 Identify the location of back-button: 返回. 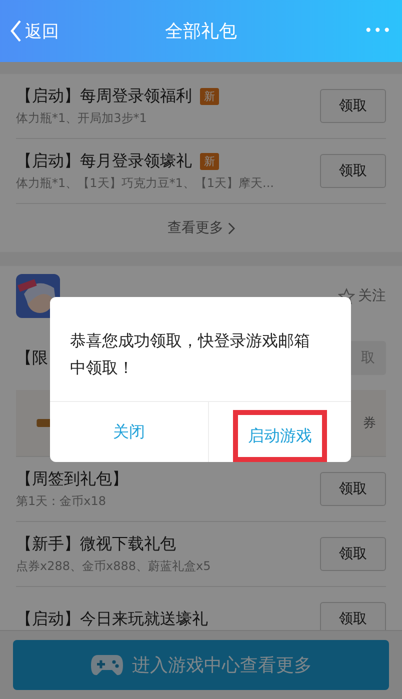
(34, 31).